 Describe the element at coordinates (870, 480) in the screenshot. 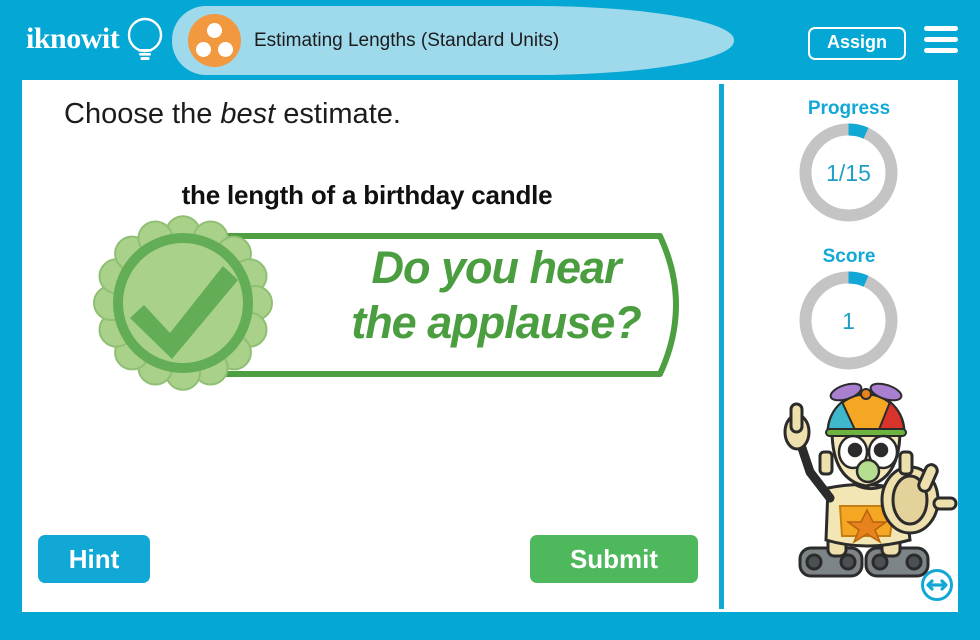

I see `robot-mascot-icon` at that location.